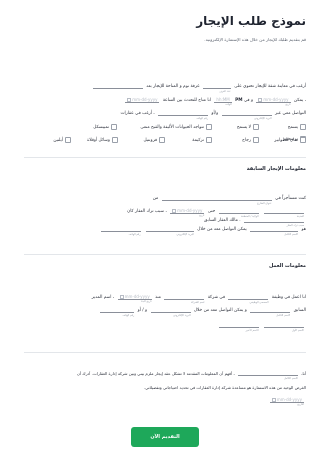 The image size is (320, 463). What do you see at coordinates (267, 375) in the screenshot?
I see `declarant-name-field: الاسم الكامل` at bounding box center [267, 375].